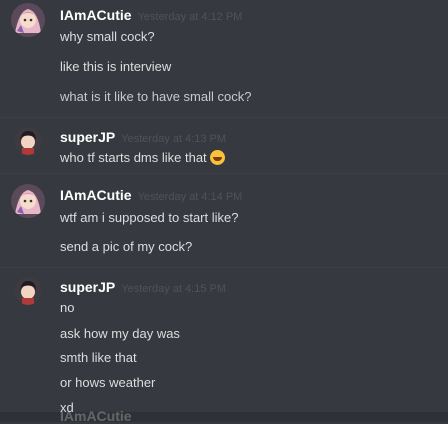  Describe the element at coordinates (174, 139) in the screenshot. I see `timestamp: Yesterday at 4:13 PM` at that location.